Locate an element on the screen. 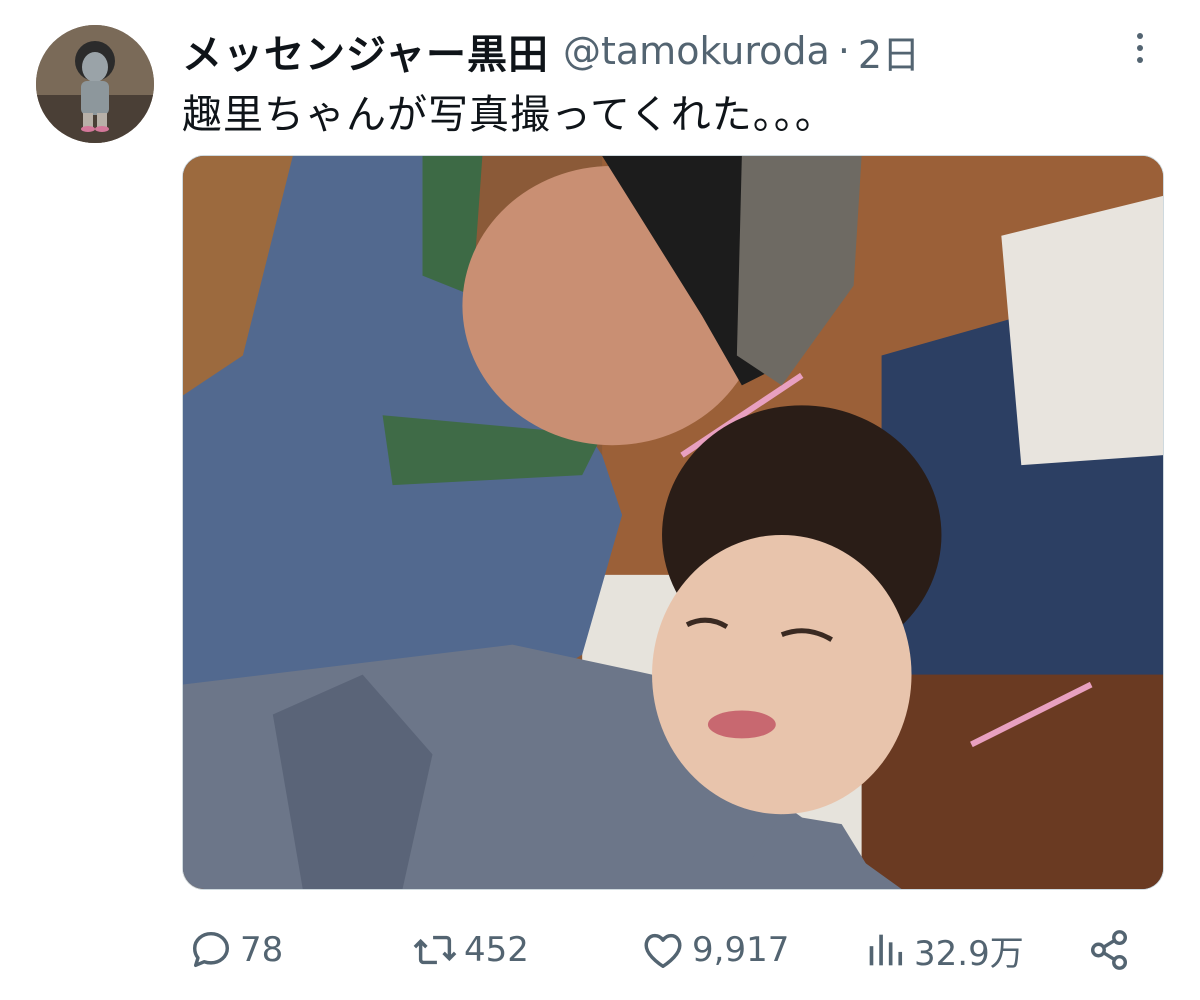  like-count: 9,917 is located at coordinates (741, 950).